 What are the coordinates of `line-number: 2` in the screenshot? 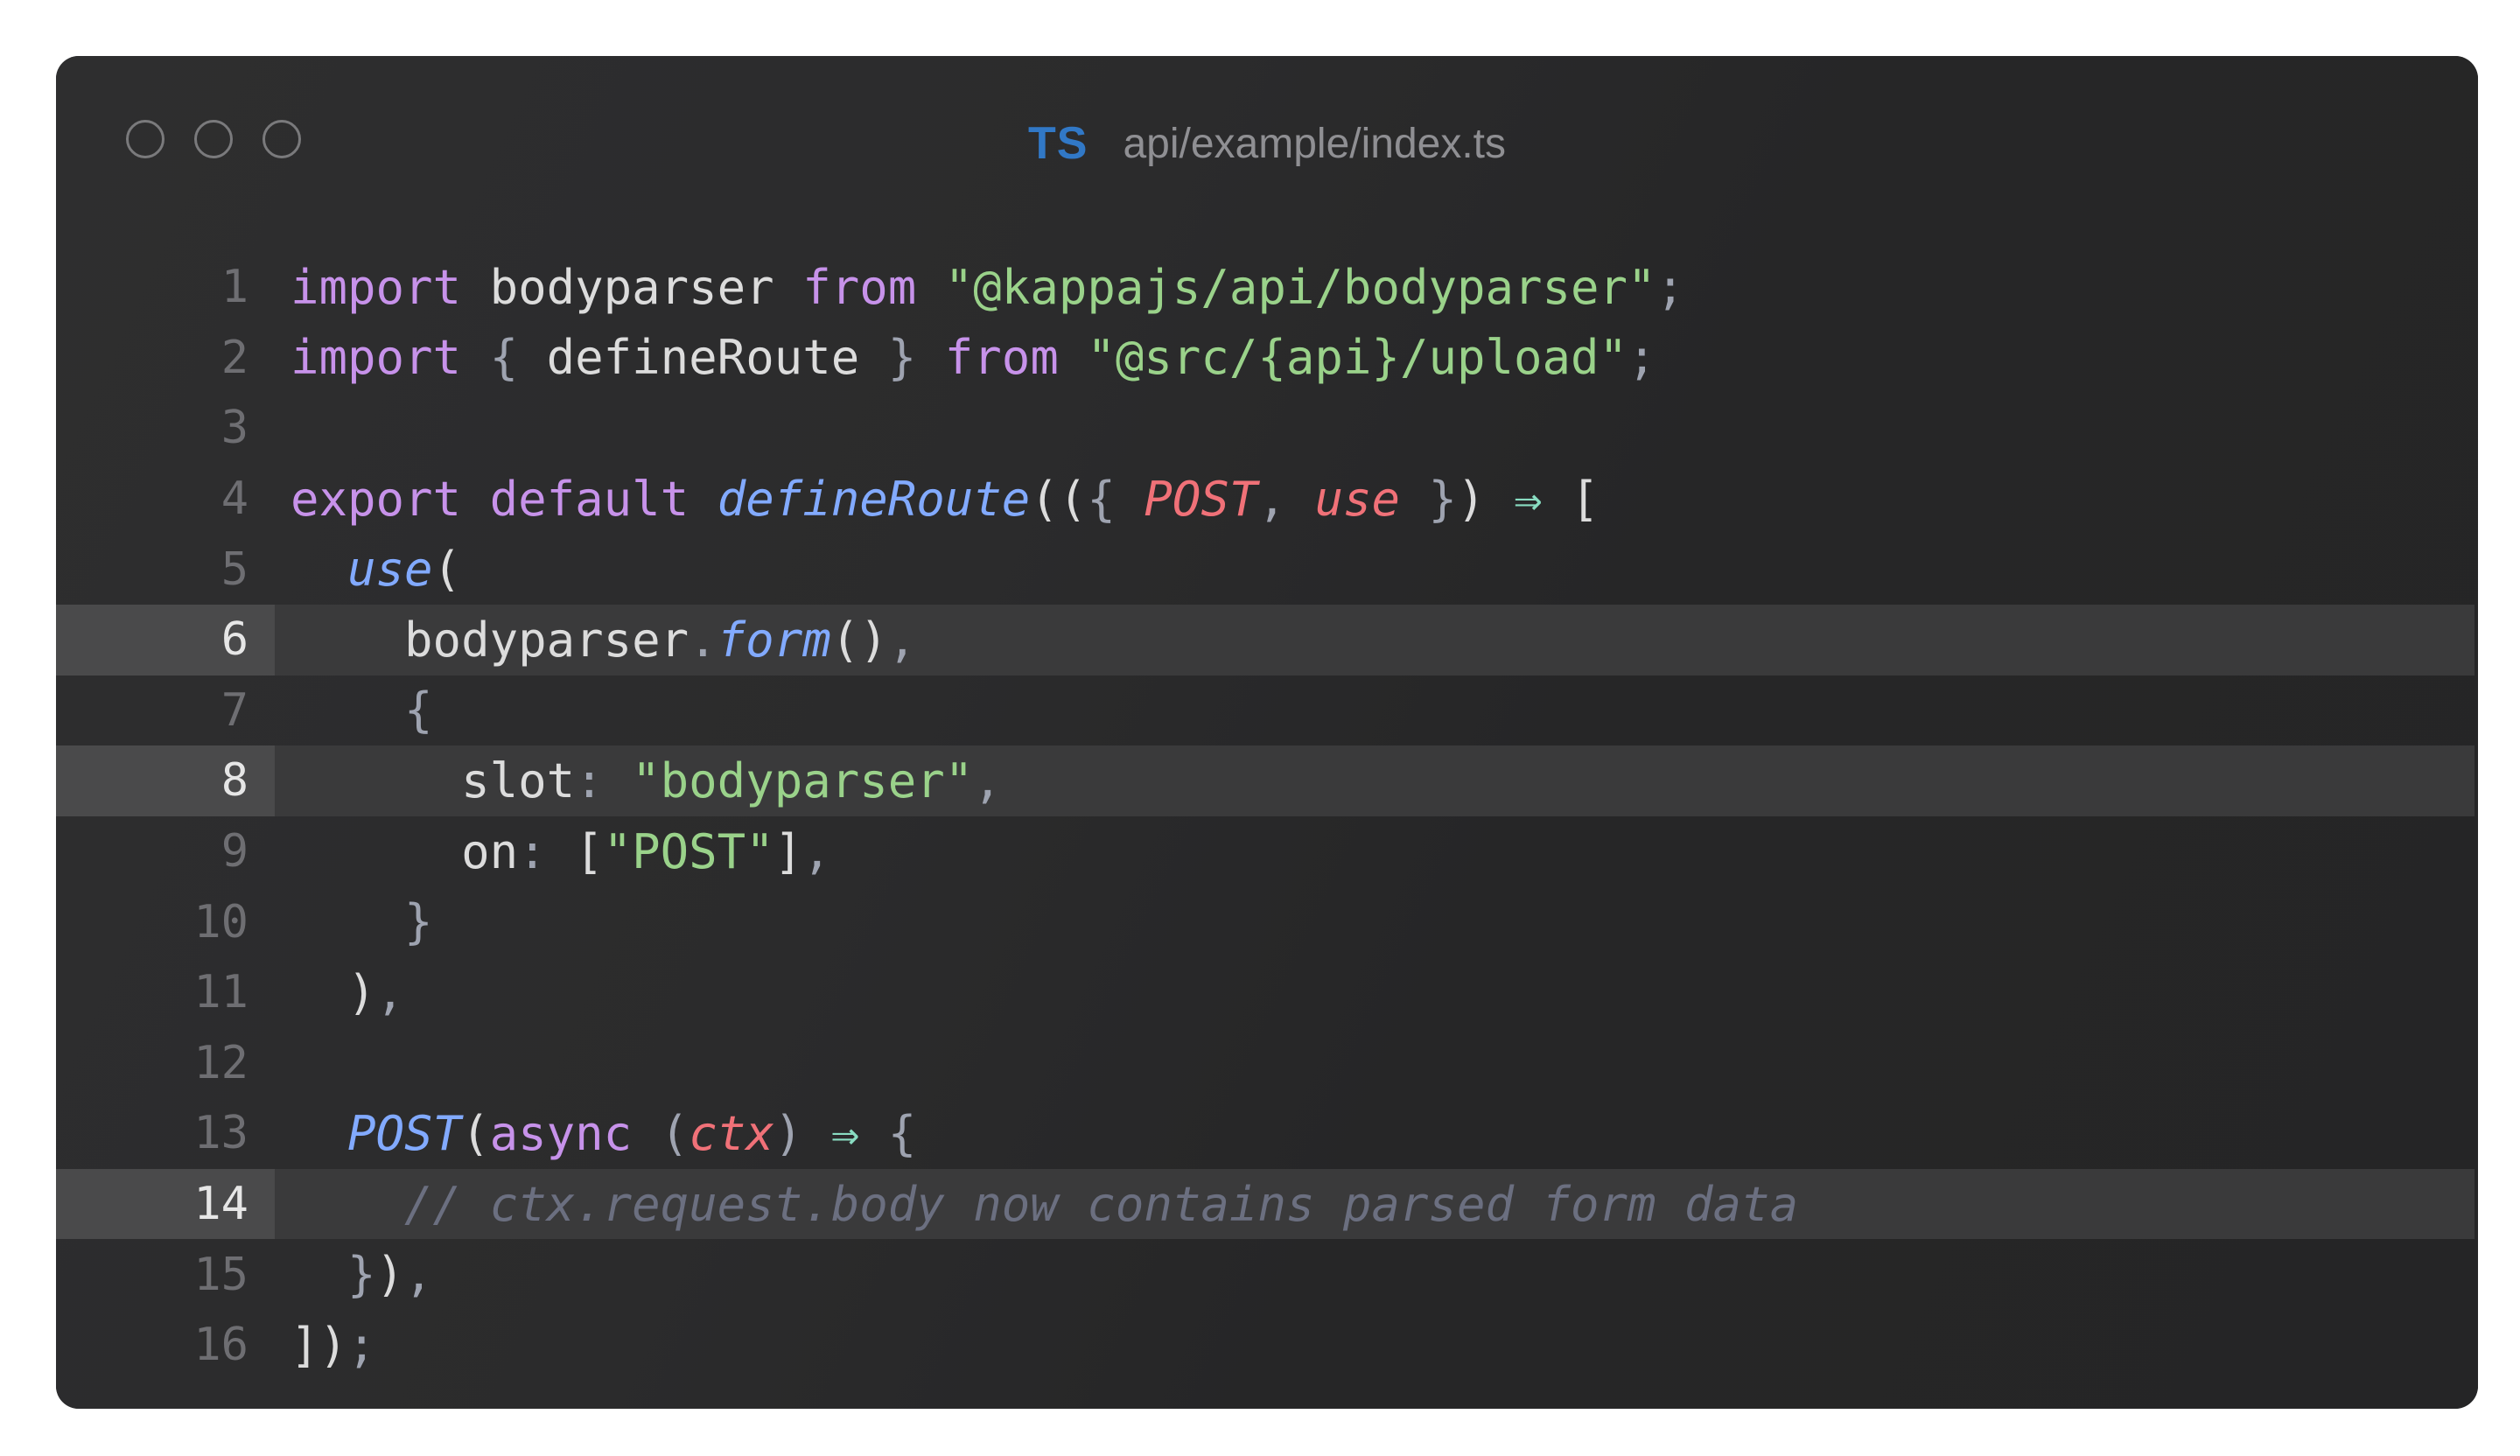 It's located at (234, 357).